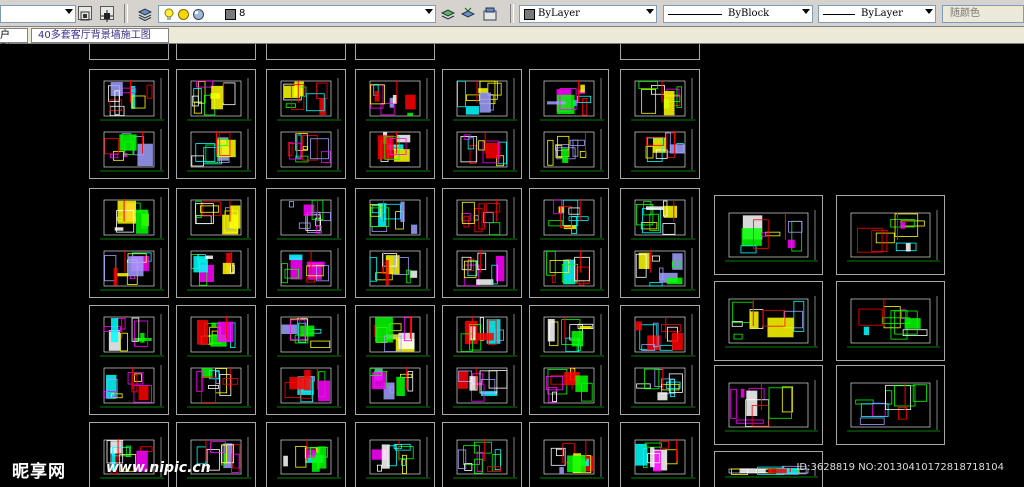  Describe the element at coordinates (900, 467) in the screenshot. I see `watermark-id: ID:3628819 NO:20130410172818718104` at that location.